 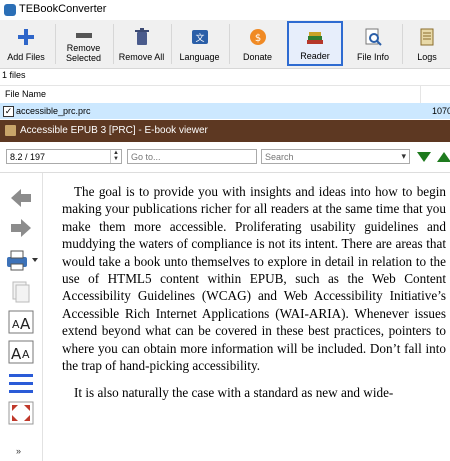 What do you see at coordinates (26, 37) in the screenshot?
I see `plus-icon` at bounding box center [26, 37].